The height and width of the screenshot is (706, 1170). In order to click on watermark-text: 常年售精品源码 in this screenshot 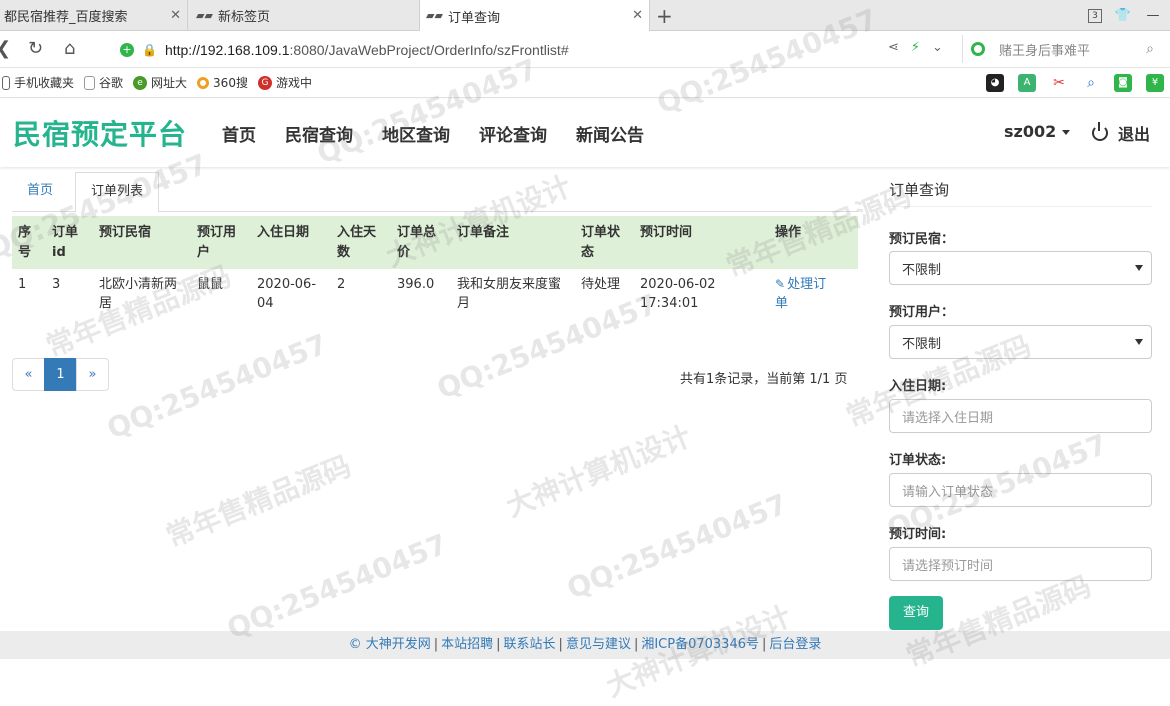, I will do `click(258, 501)`.